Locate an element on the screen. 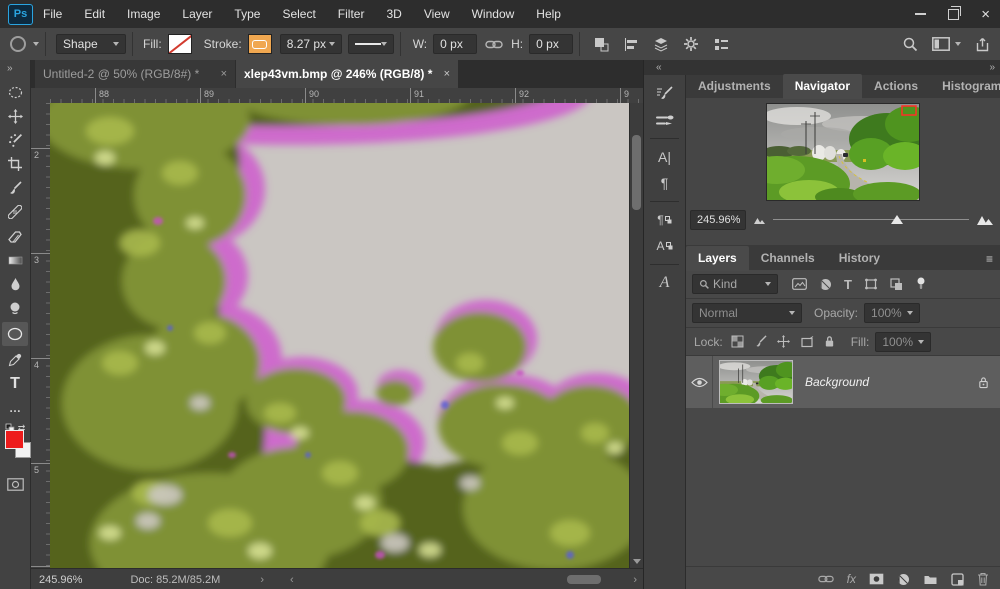 This screenshot has width=1000, height=589. dodge-tool is located at coordinates (15, 308).